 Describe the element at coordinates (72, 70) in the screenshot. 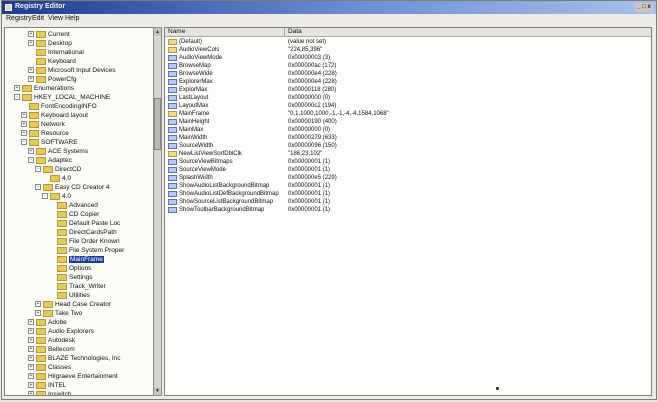

I see `tree-item: + Microsoft Input Devices` at that location.